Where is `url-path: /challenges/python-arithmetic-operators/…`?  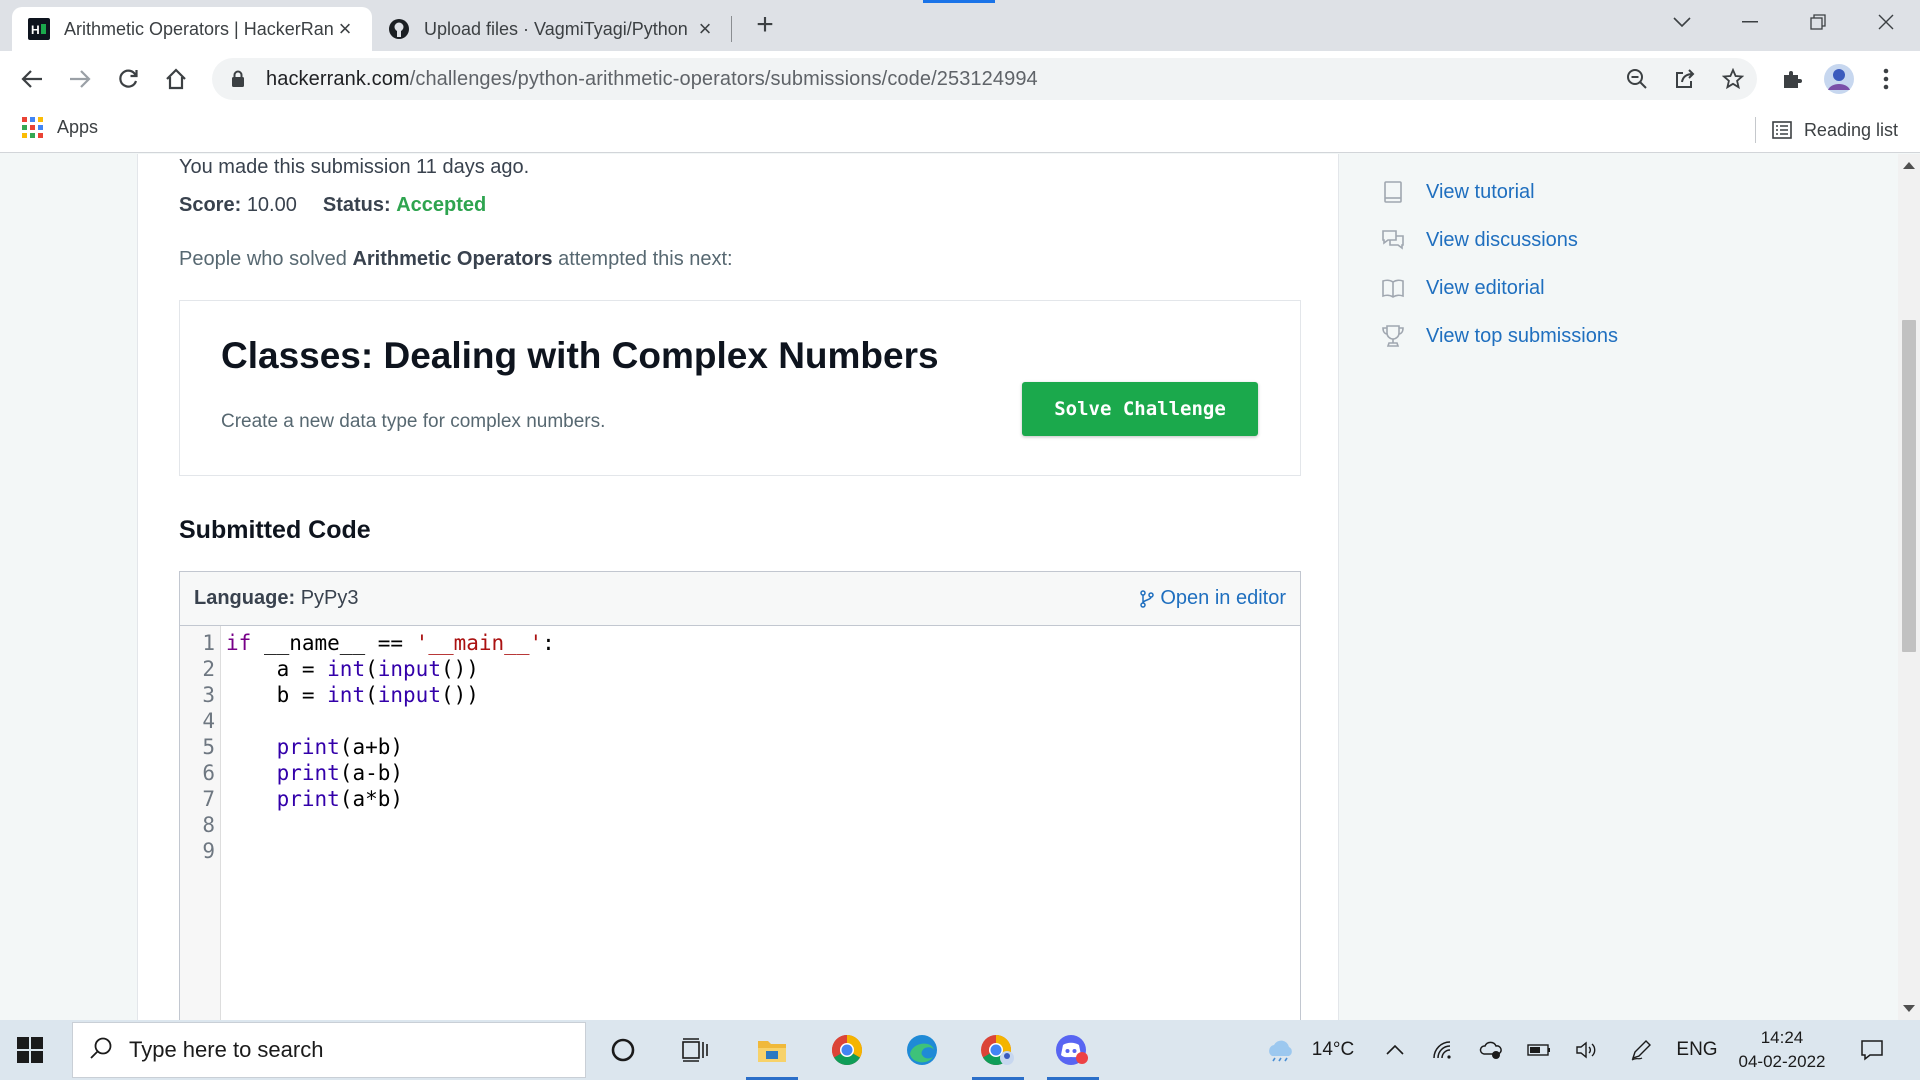
url-path: /challenges/python-arithmetic-operators/… is located at coordinates (723, 78).